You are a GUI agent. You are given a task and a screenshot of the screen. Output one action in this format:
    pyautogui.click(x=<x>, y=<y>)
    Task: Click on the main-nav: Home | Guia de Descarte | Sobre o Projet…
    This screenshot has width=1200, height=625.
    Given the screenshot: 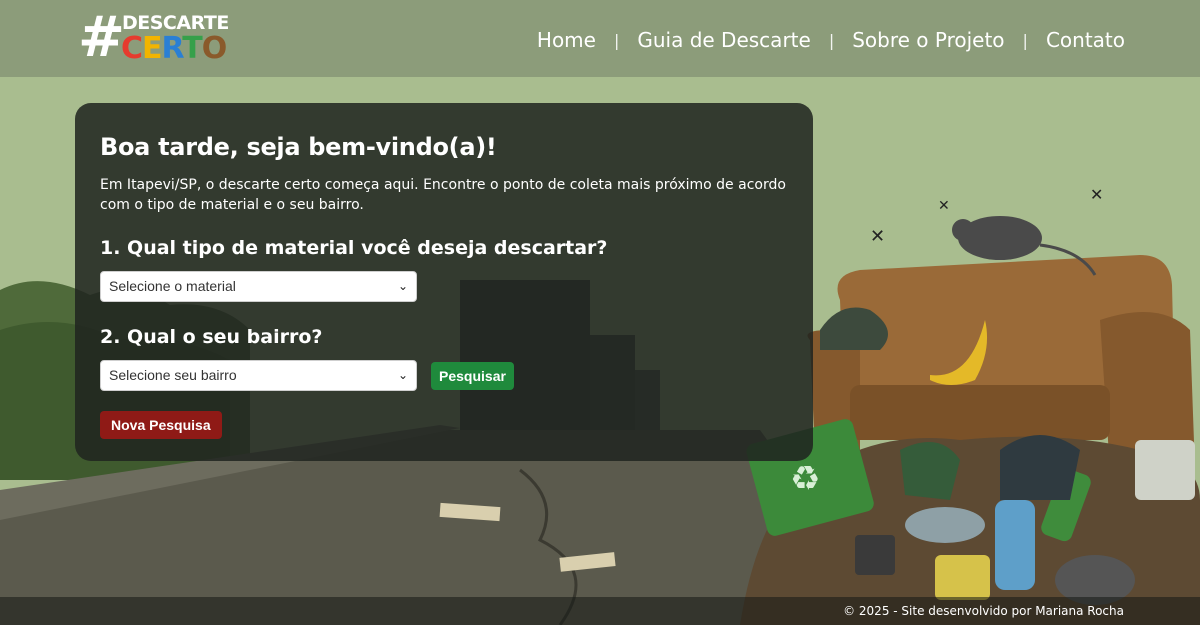 What is the action you would take?
    pyautogui.click(x=831, y=40)
    